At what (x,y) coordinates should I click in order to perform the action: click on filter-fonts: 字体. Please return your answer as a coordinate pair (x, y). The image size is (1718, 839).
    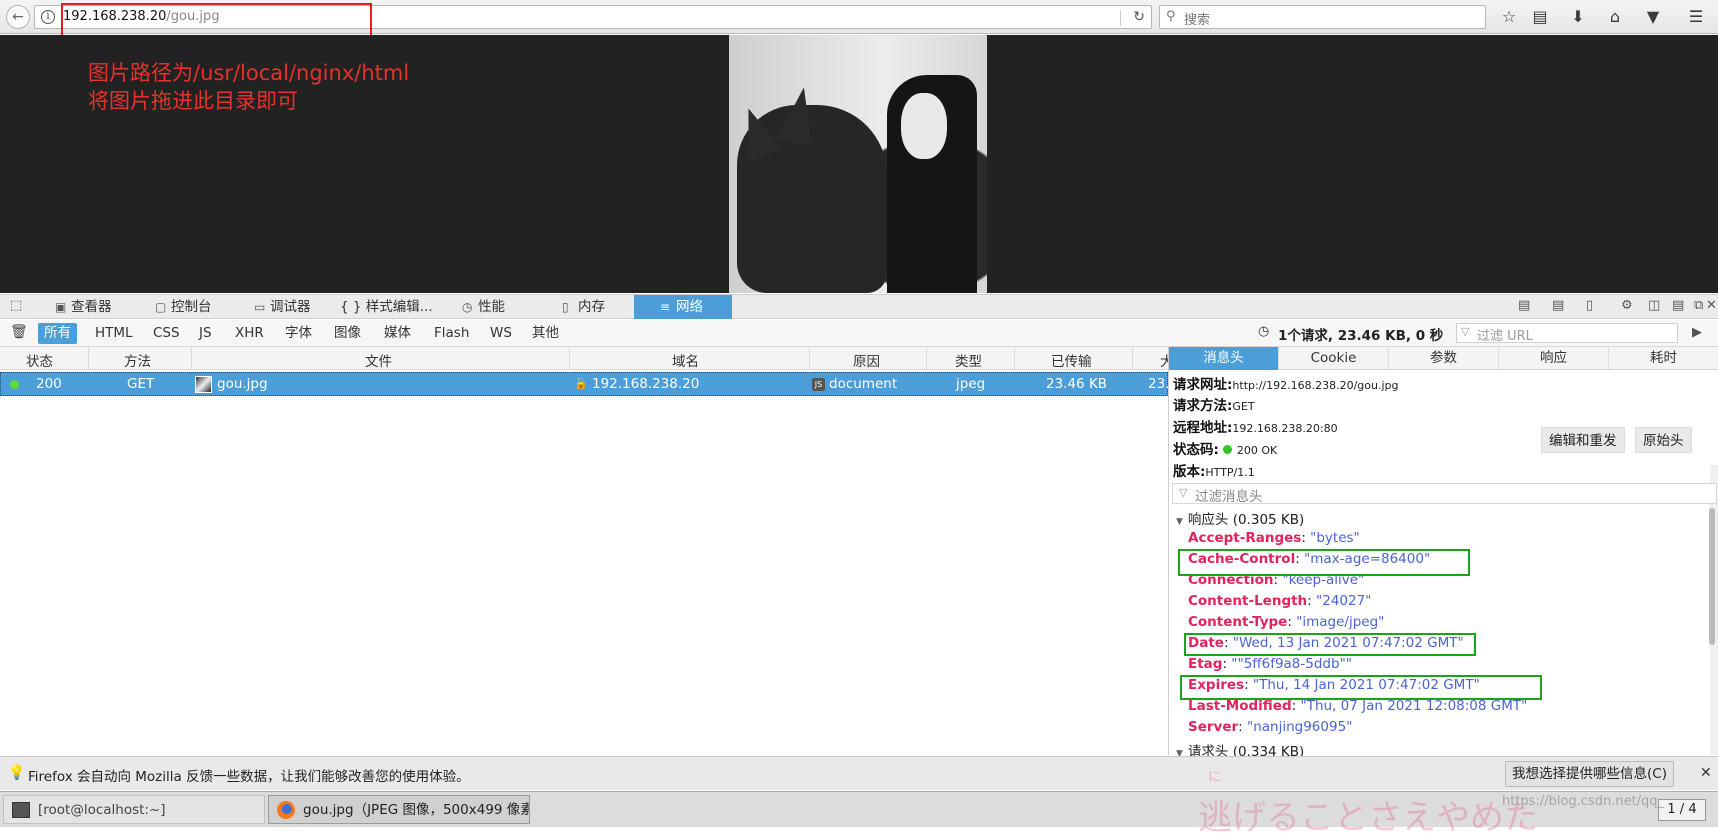
    Looking at the image, I should click on (298, 333).